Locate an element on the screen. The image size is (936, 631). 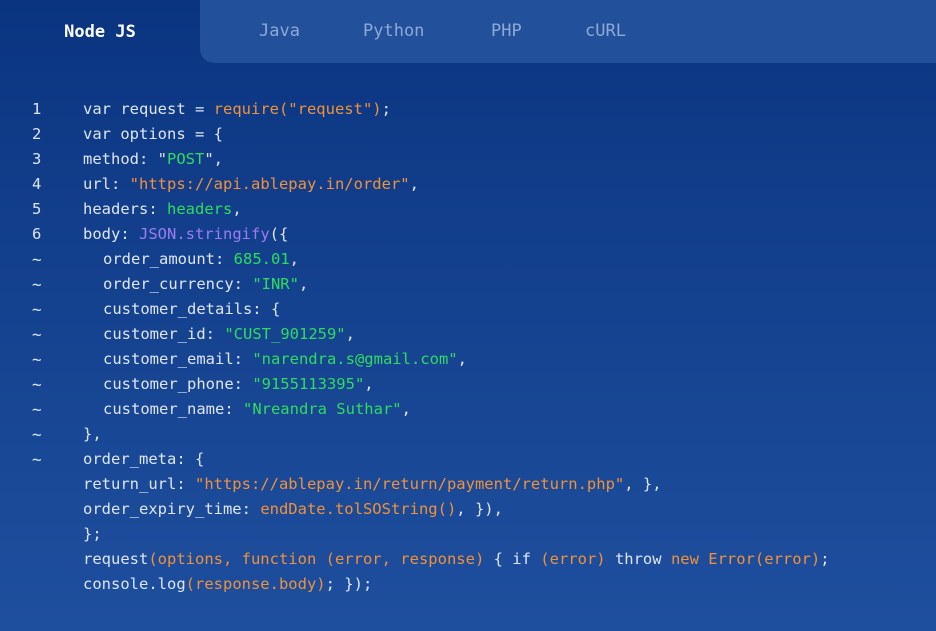
language-tab-bar: Node JS Java Python PHP cURL is located at coordinates (468, 31).